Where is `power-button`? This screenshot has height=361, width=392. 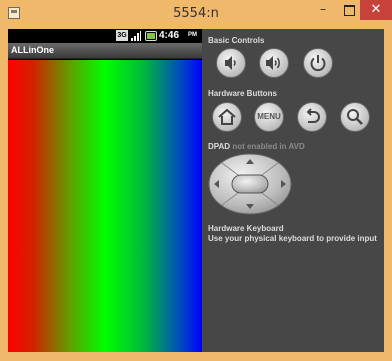
power-button is located at coordinates (318, 63).